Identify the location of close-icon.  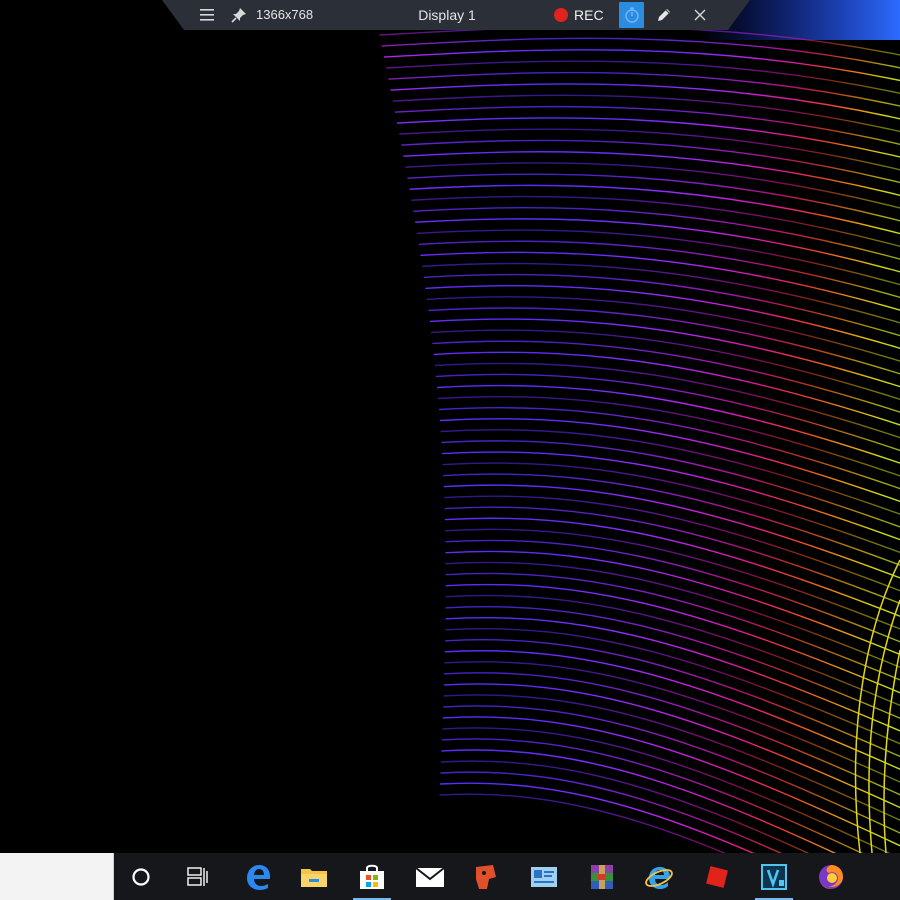
(700, 15).